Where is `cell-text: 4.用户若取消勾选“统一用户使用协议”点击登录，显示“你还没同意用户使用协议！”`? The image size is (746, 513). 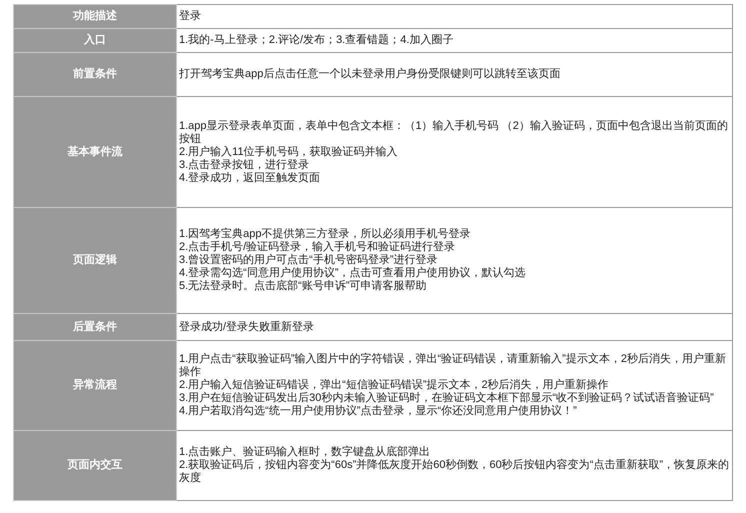
cell-text: 4.用户若取消勾选“统一用户使用协议”点击登录，显示“你还没同意用户使用协议！” is located at coordinates (378, 411).